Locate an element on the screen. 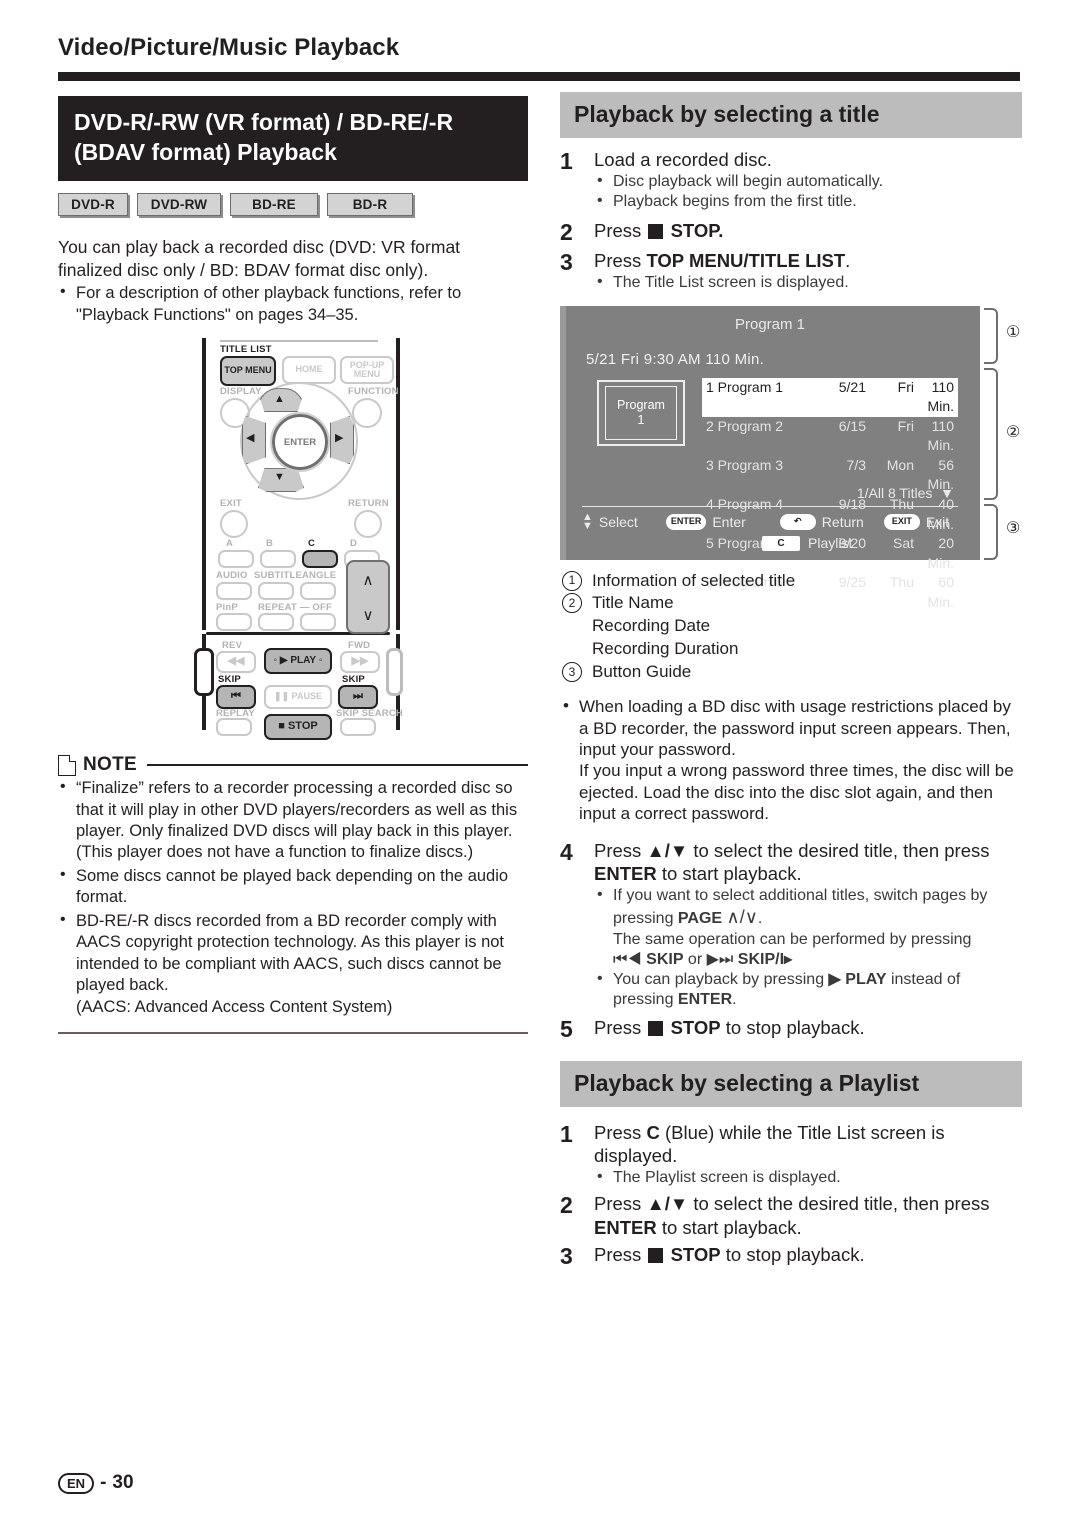 The width and height of the screenshot is (1080, 1532). remote-button-c is located at coordinates (320, 559).